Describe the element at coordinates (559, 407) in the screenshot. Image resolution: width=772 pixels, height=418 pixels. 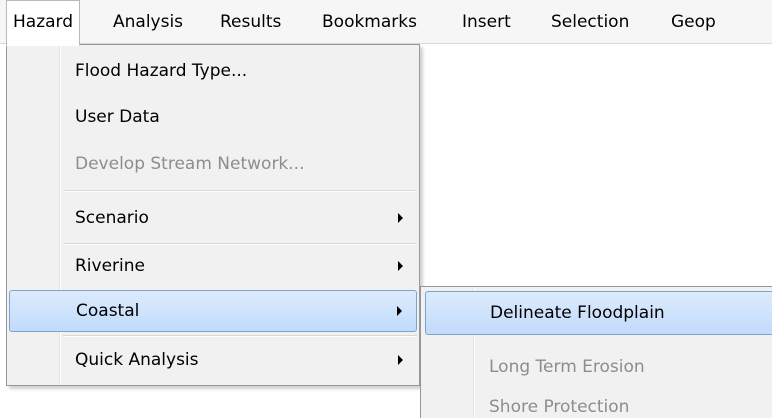
I see `menu-item-label: Shore Protection` at that location.